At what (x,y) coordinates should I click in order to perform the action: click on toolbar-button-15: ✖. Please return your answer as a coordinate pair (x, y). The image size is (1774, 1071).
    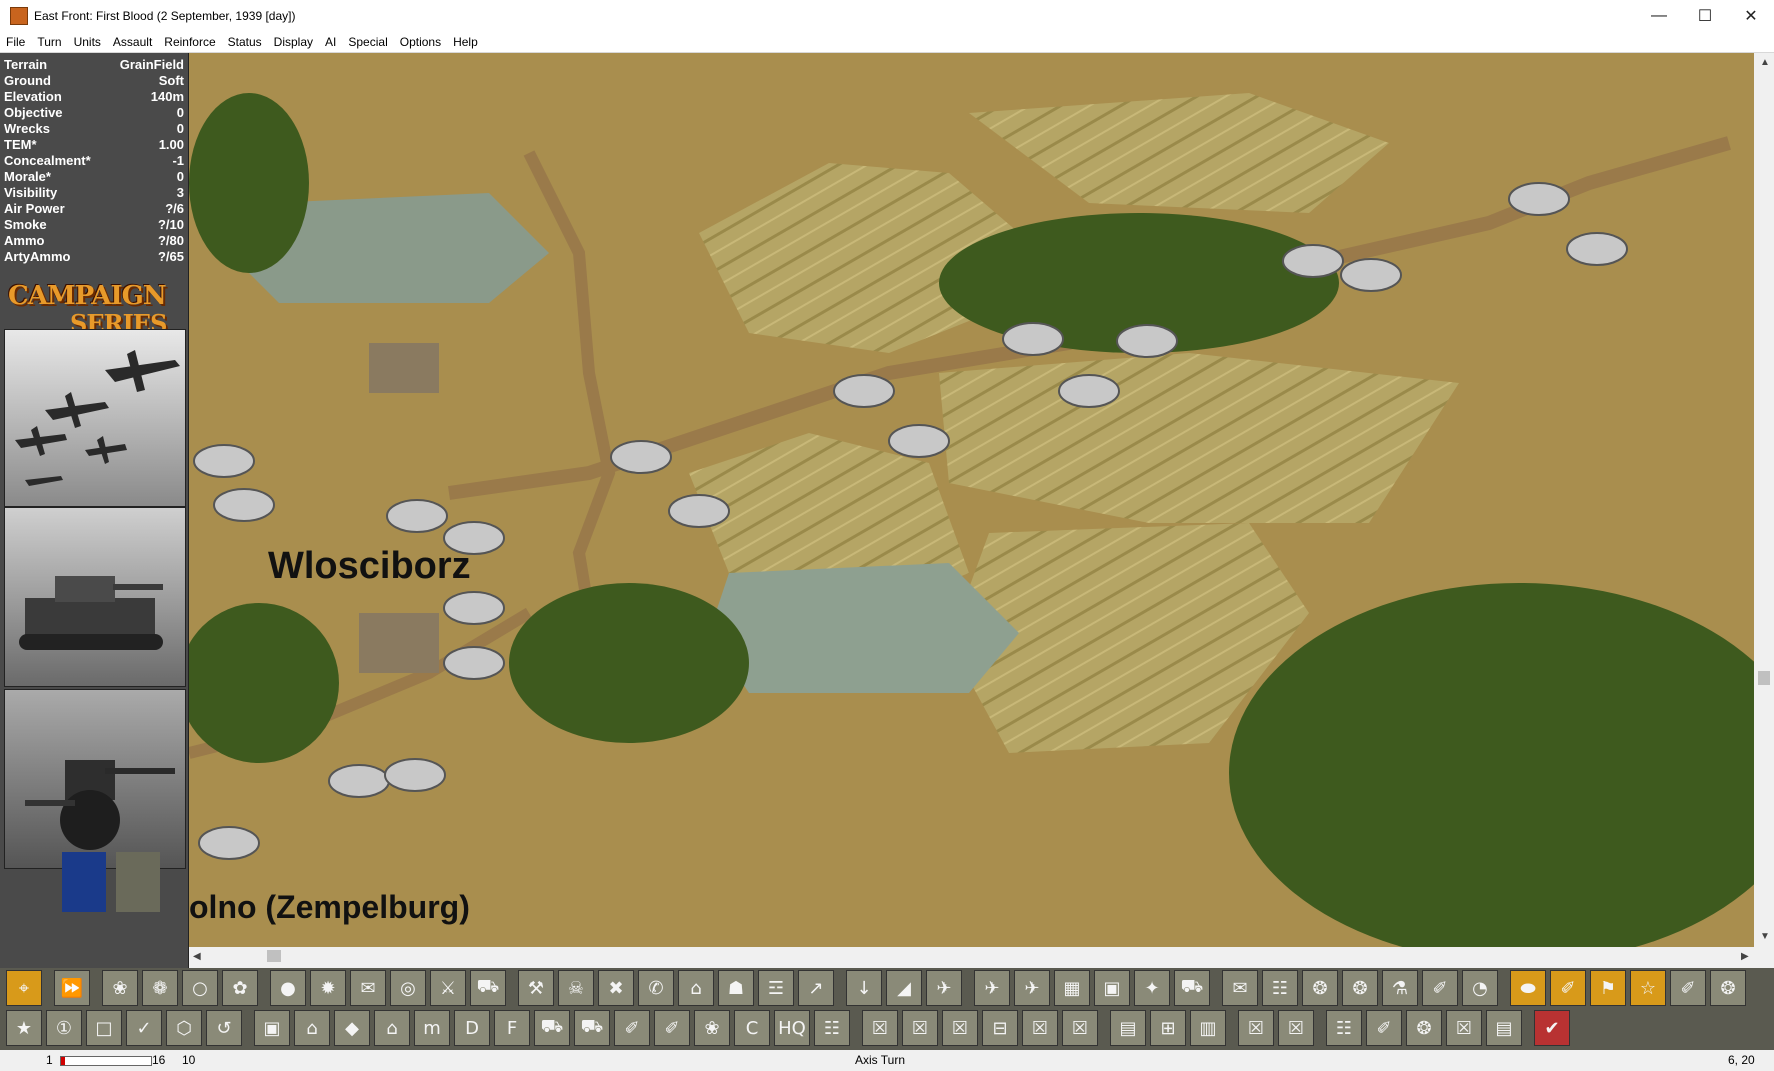
    Looking at the image, I should click on (616, 988).